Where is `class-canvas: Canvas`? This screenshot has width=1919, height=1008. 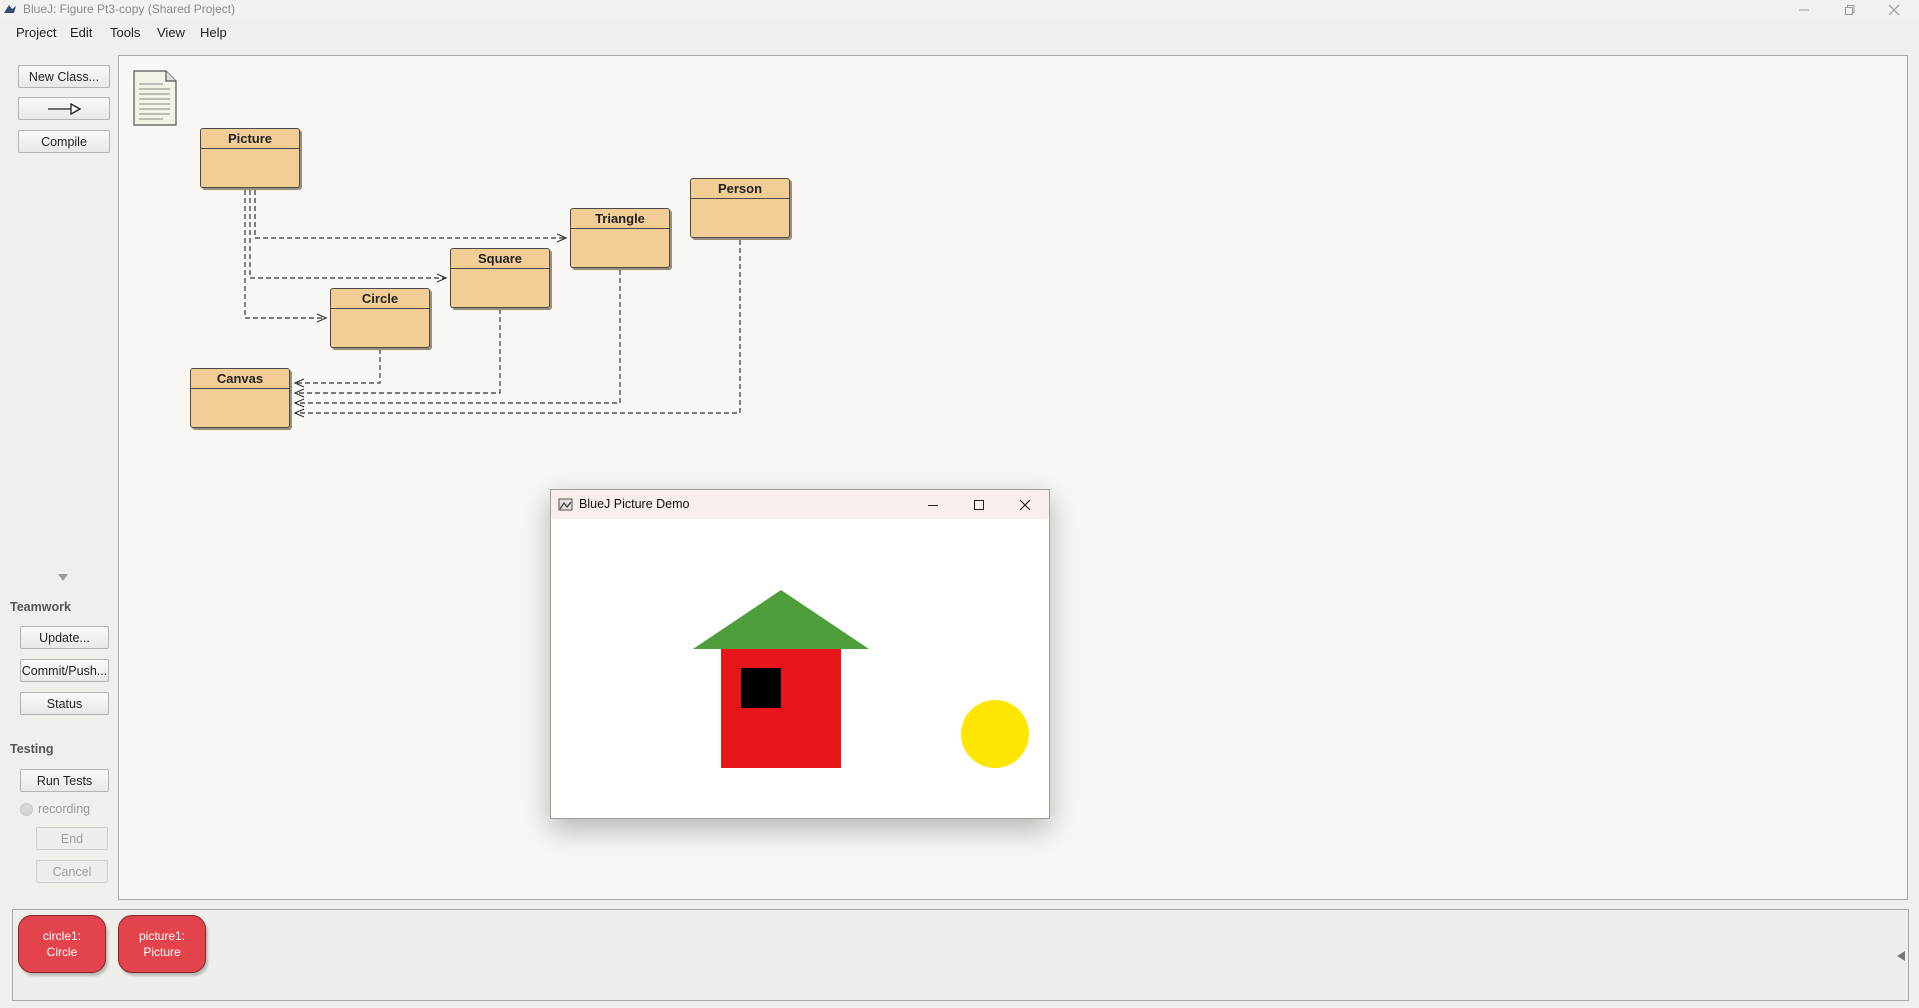
class-canvas: Canvas is located at coordinates (240, 398).